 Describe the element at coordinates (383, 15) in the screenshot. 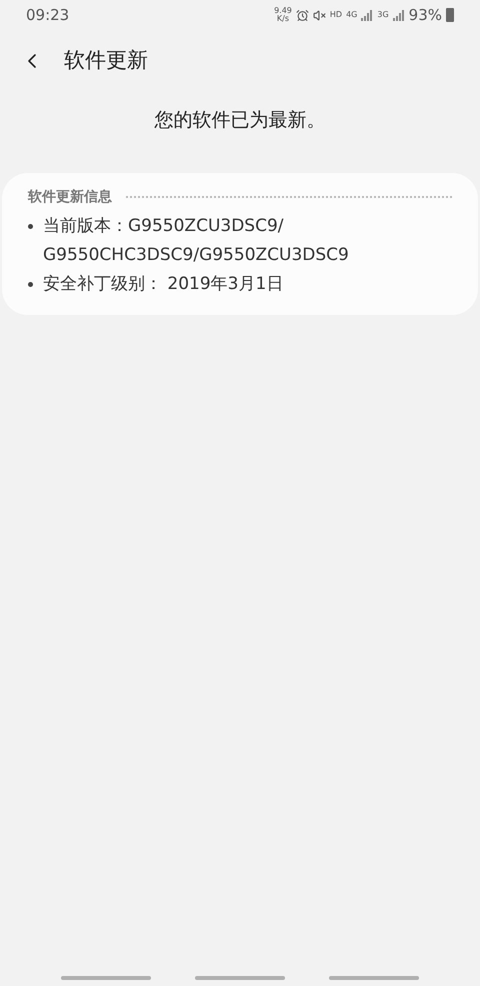

I see `network-label: 3G` at that location.